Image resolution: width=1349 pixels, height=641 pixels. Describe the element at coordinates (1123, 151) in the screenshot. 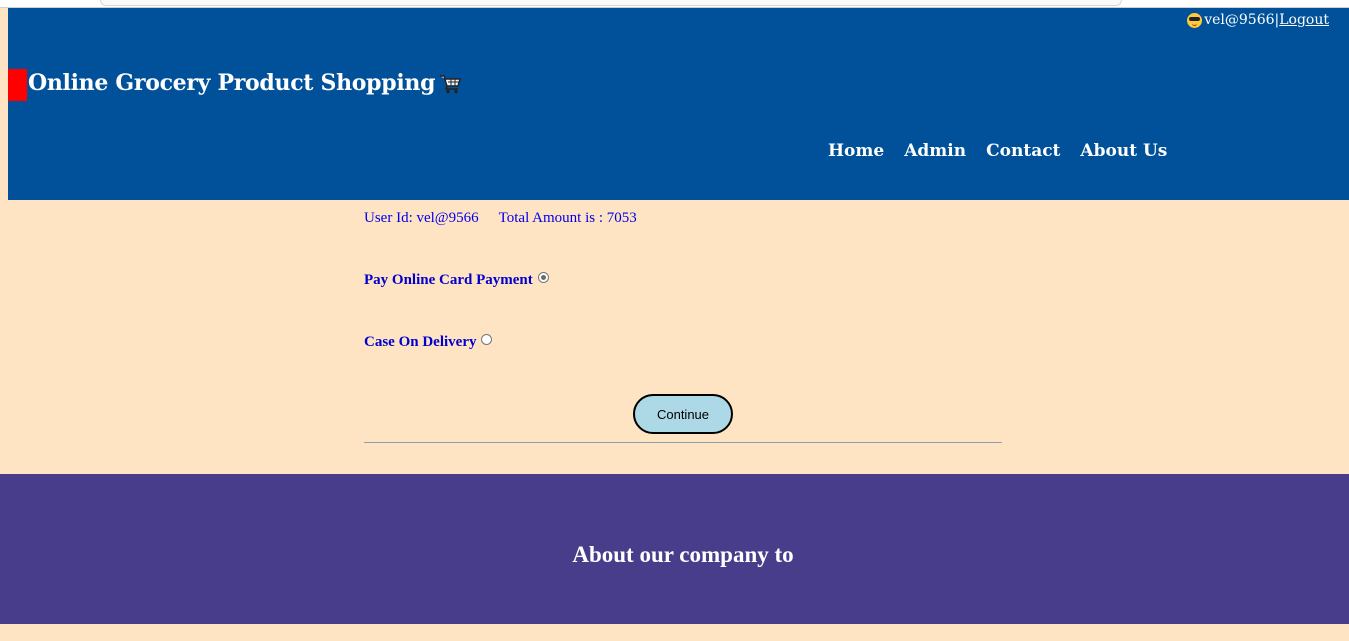

I see `nav-about-us: About Us` at that location.